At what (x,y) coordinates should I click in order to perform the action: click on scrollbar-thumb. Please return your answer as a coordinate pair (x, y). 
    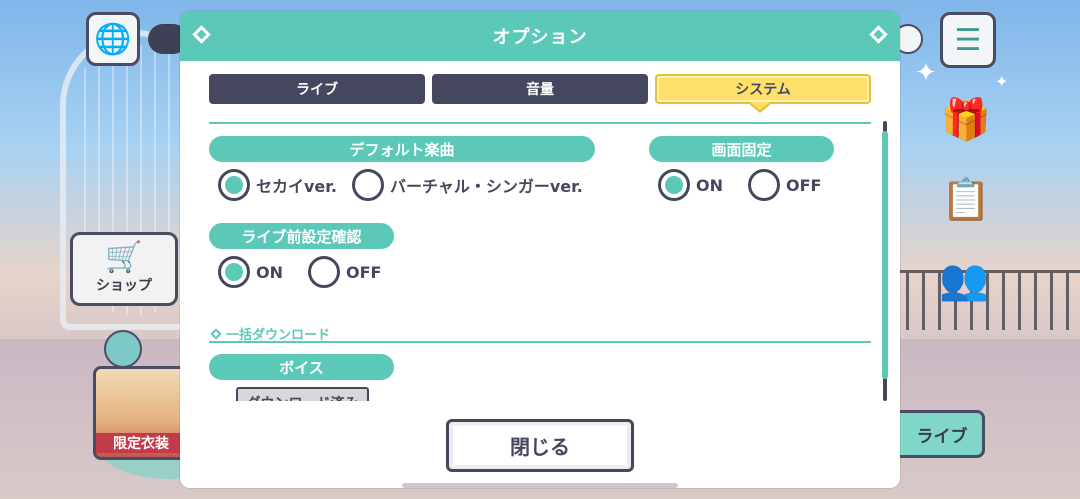
    Looking at the image, I should click on (885, 255).